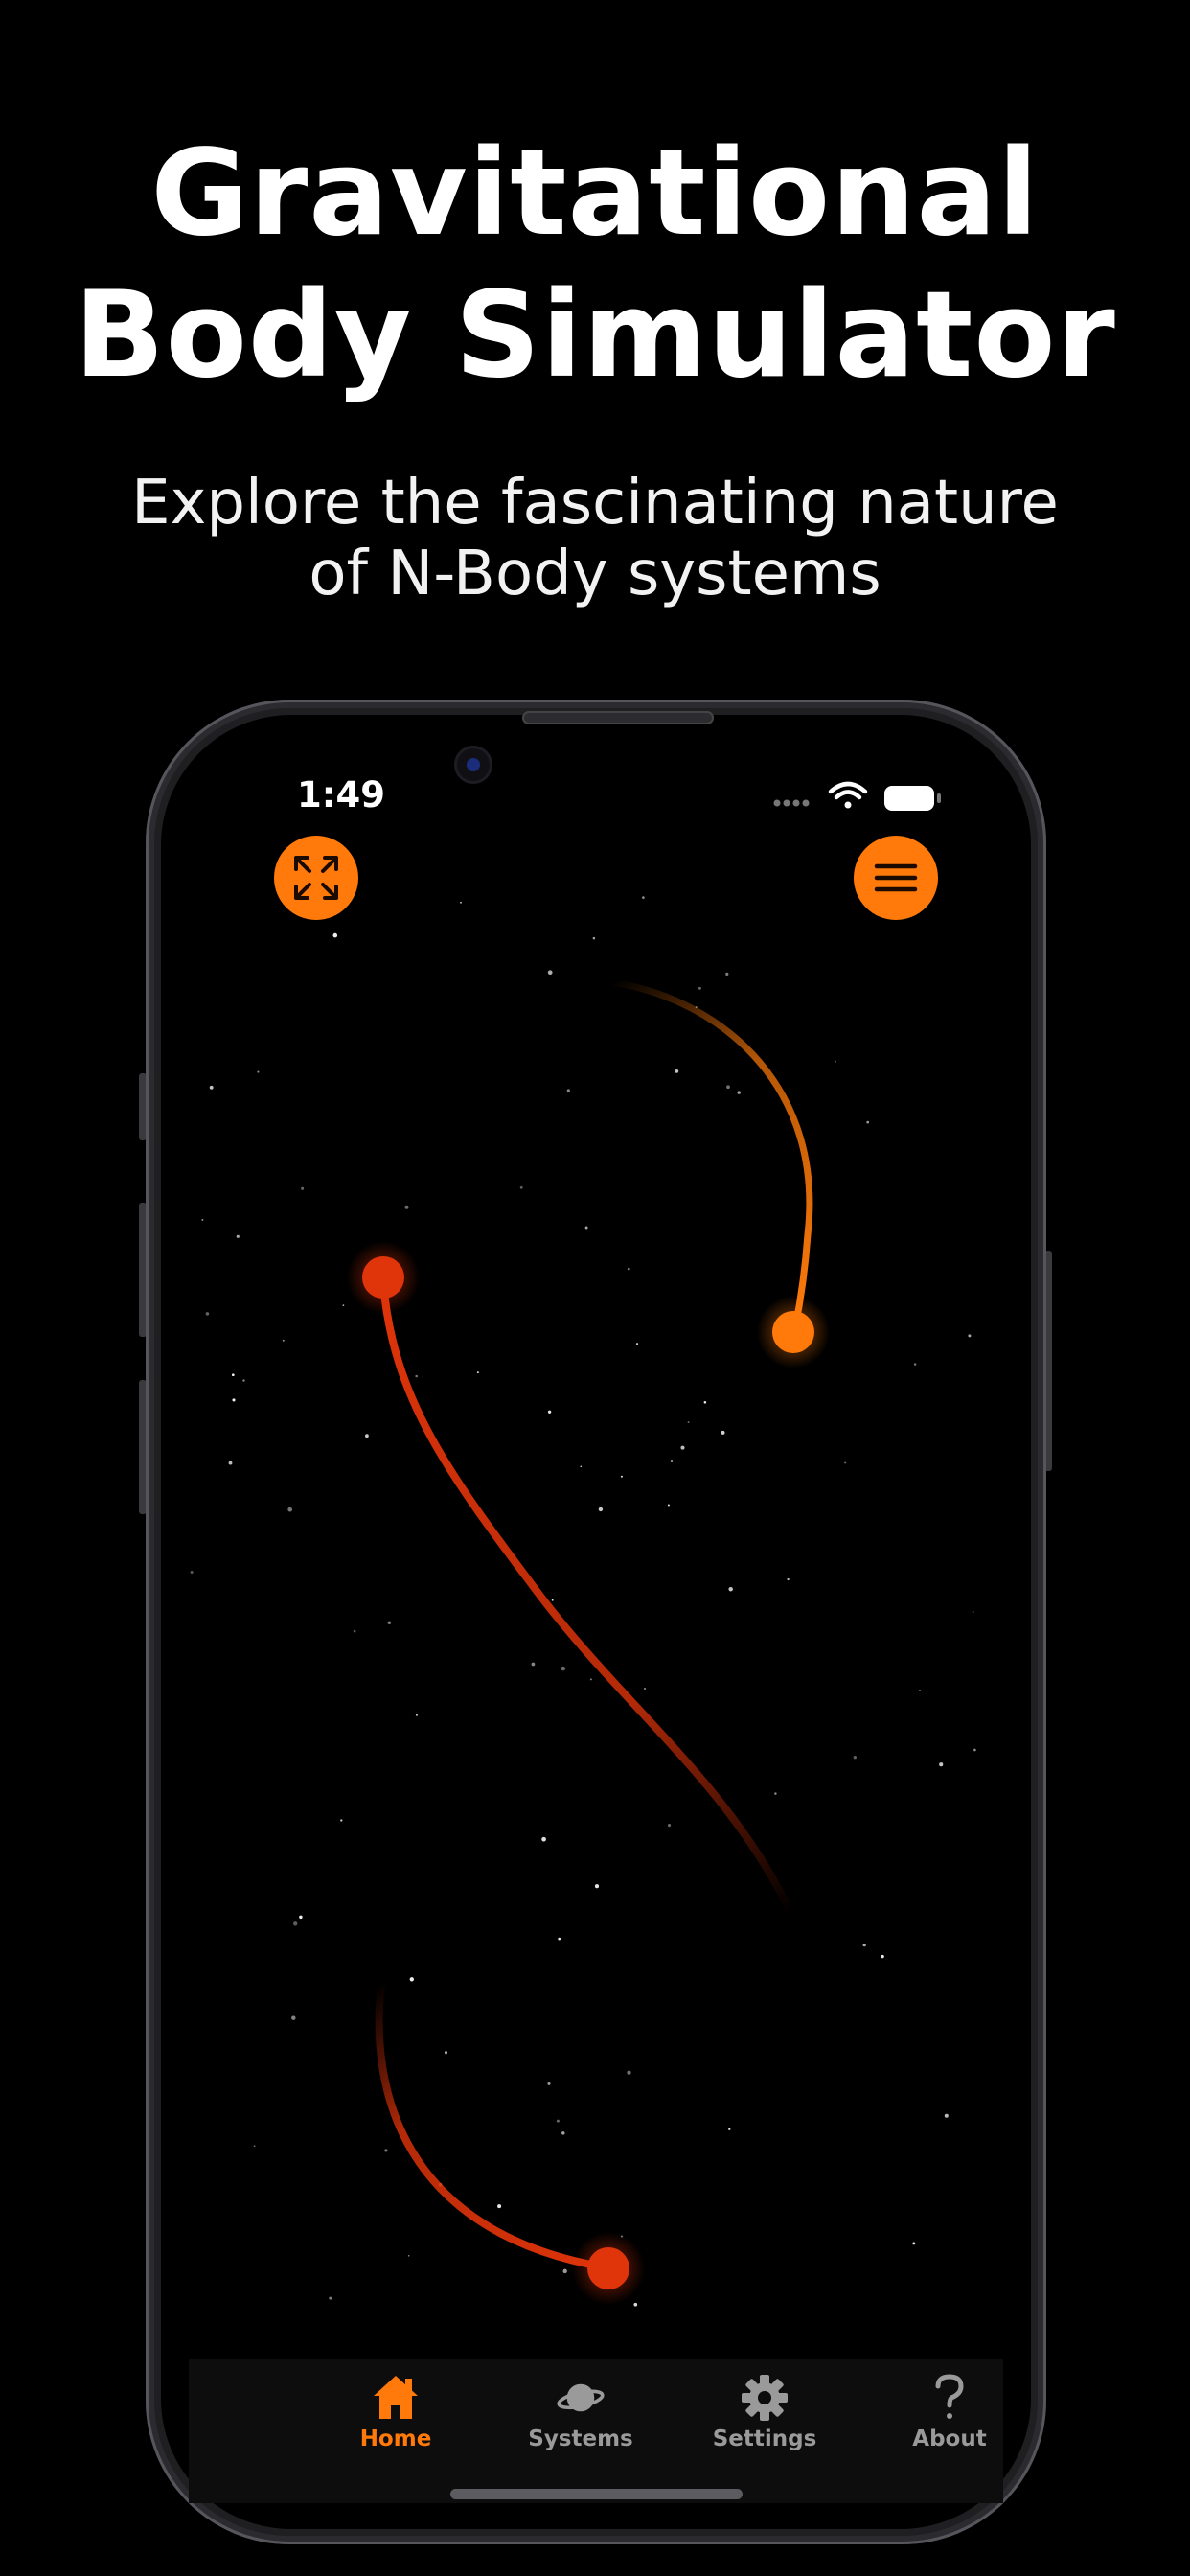 Image resolution: width=1190 pixels, height=2576 pixels. Describe the element at coordinates (792, 803) in the screenshot. I see `cellular-signal-icon` at that location.